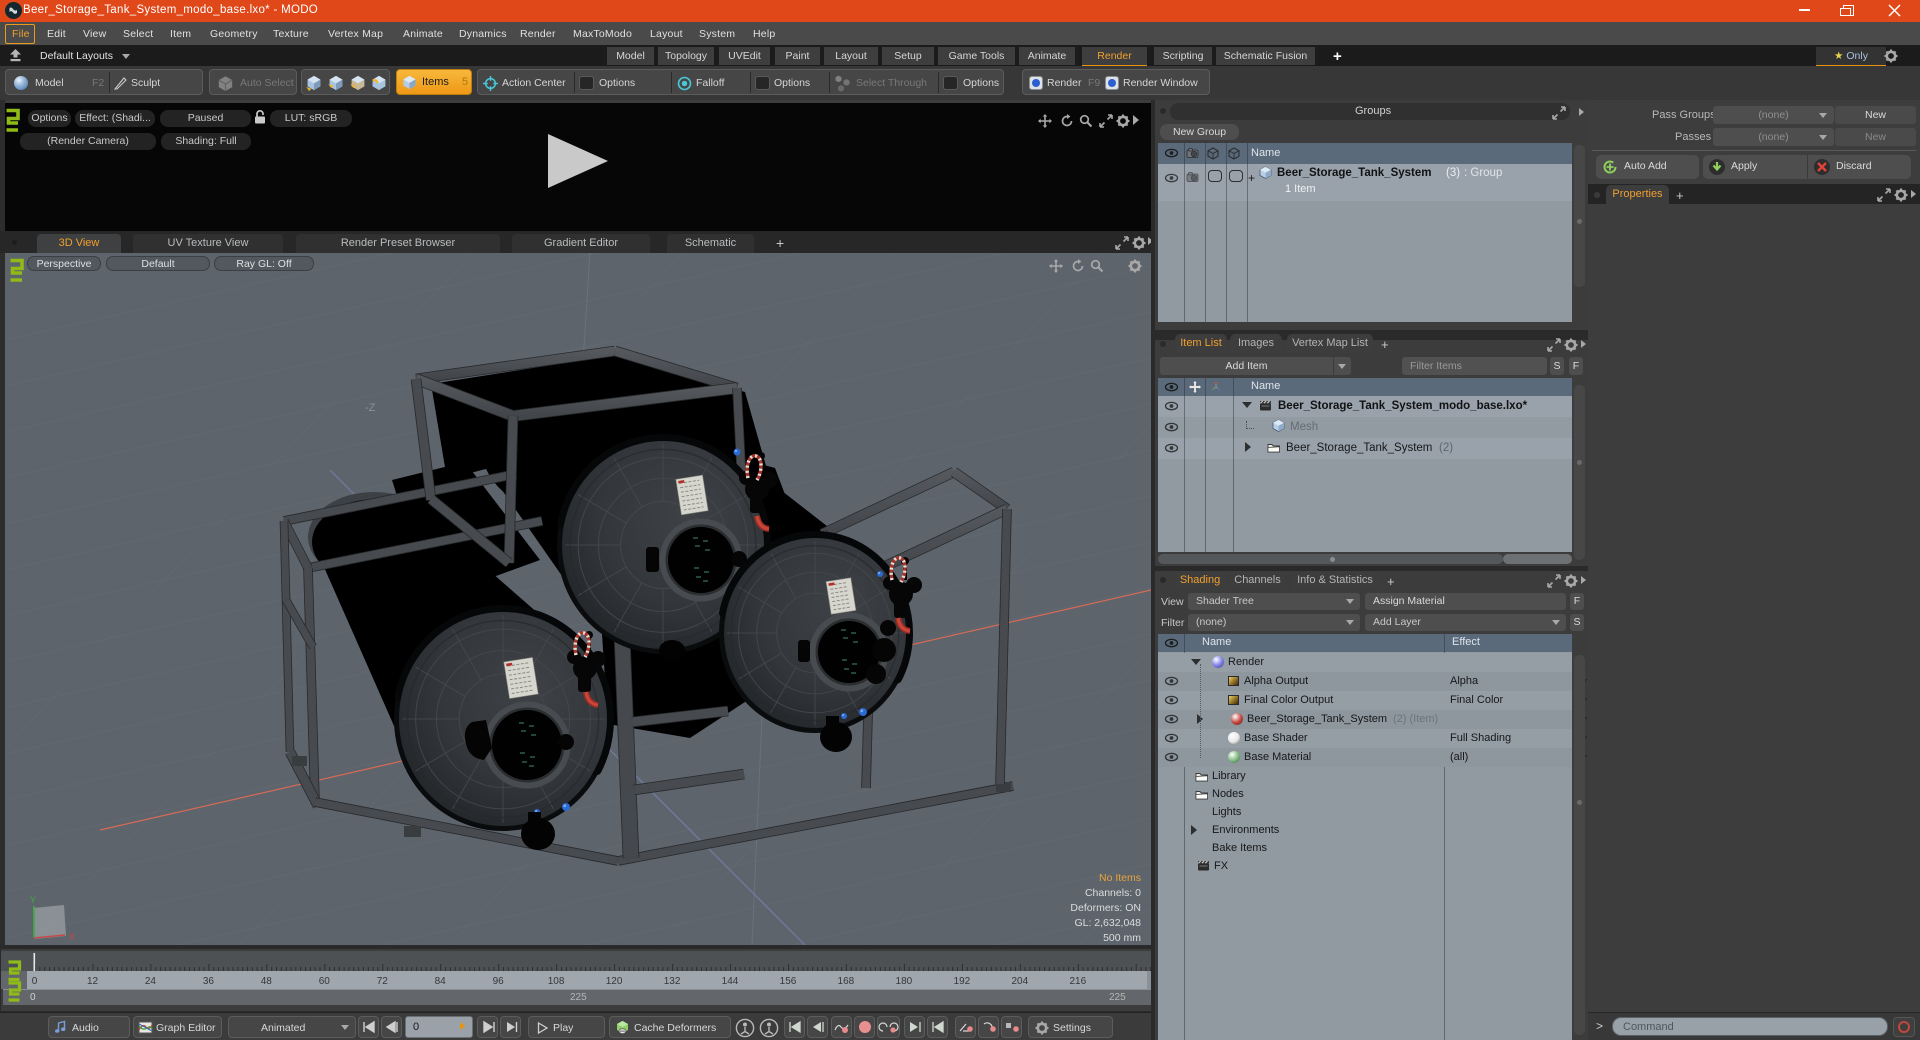  Describe the element at coordinates (904, 981) in the screenshot. I see `svg-text: 180` at that location.